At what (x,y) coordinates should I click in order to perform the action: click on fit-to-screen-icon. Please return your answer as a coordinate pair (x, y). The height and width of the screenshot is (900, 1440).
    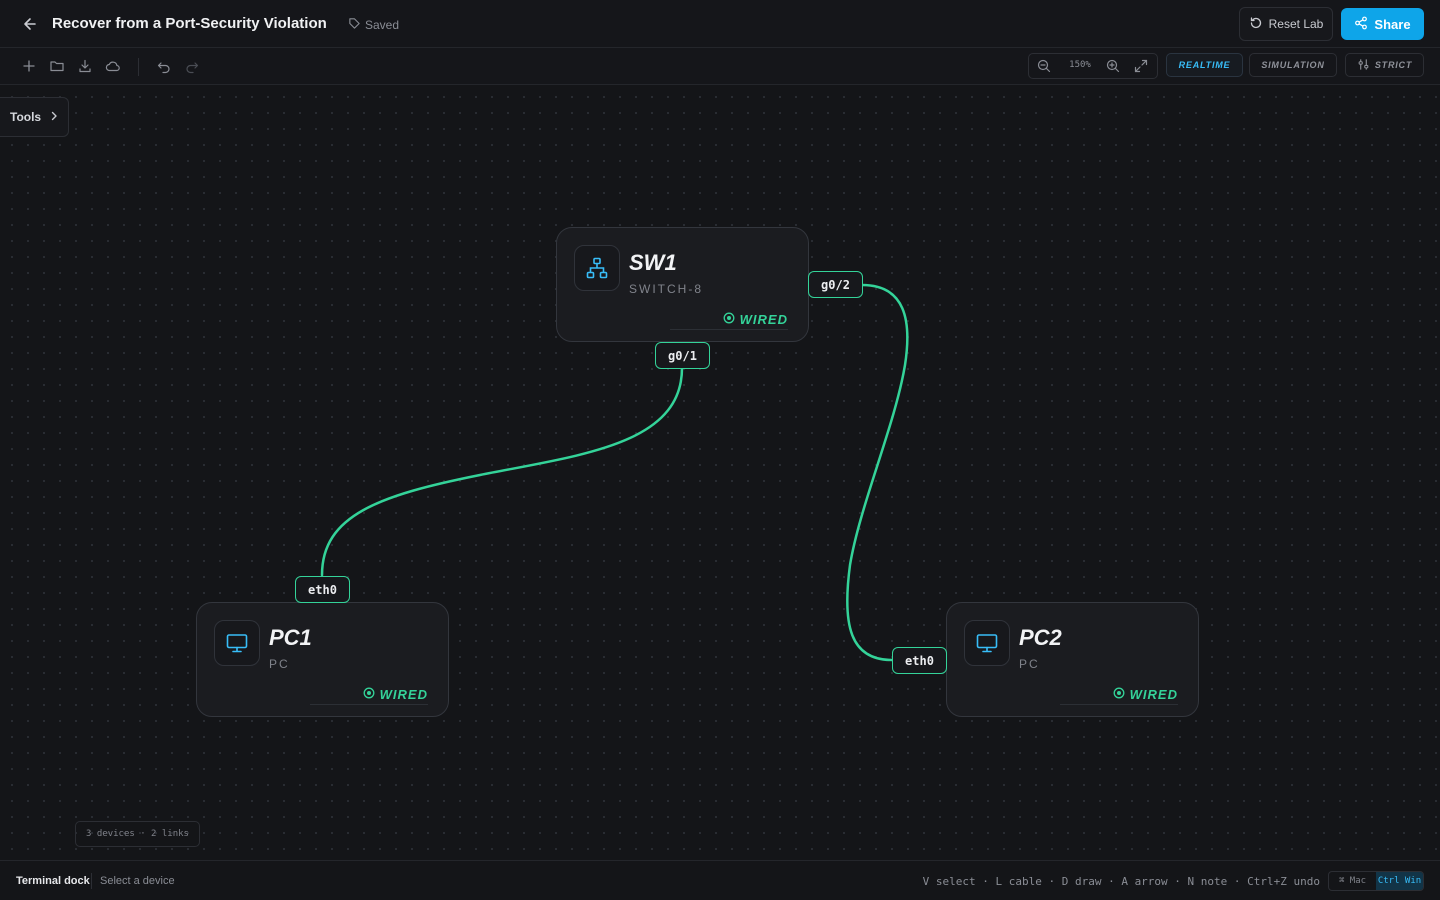
    Looking at the image, I should click on (1141, 66).